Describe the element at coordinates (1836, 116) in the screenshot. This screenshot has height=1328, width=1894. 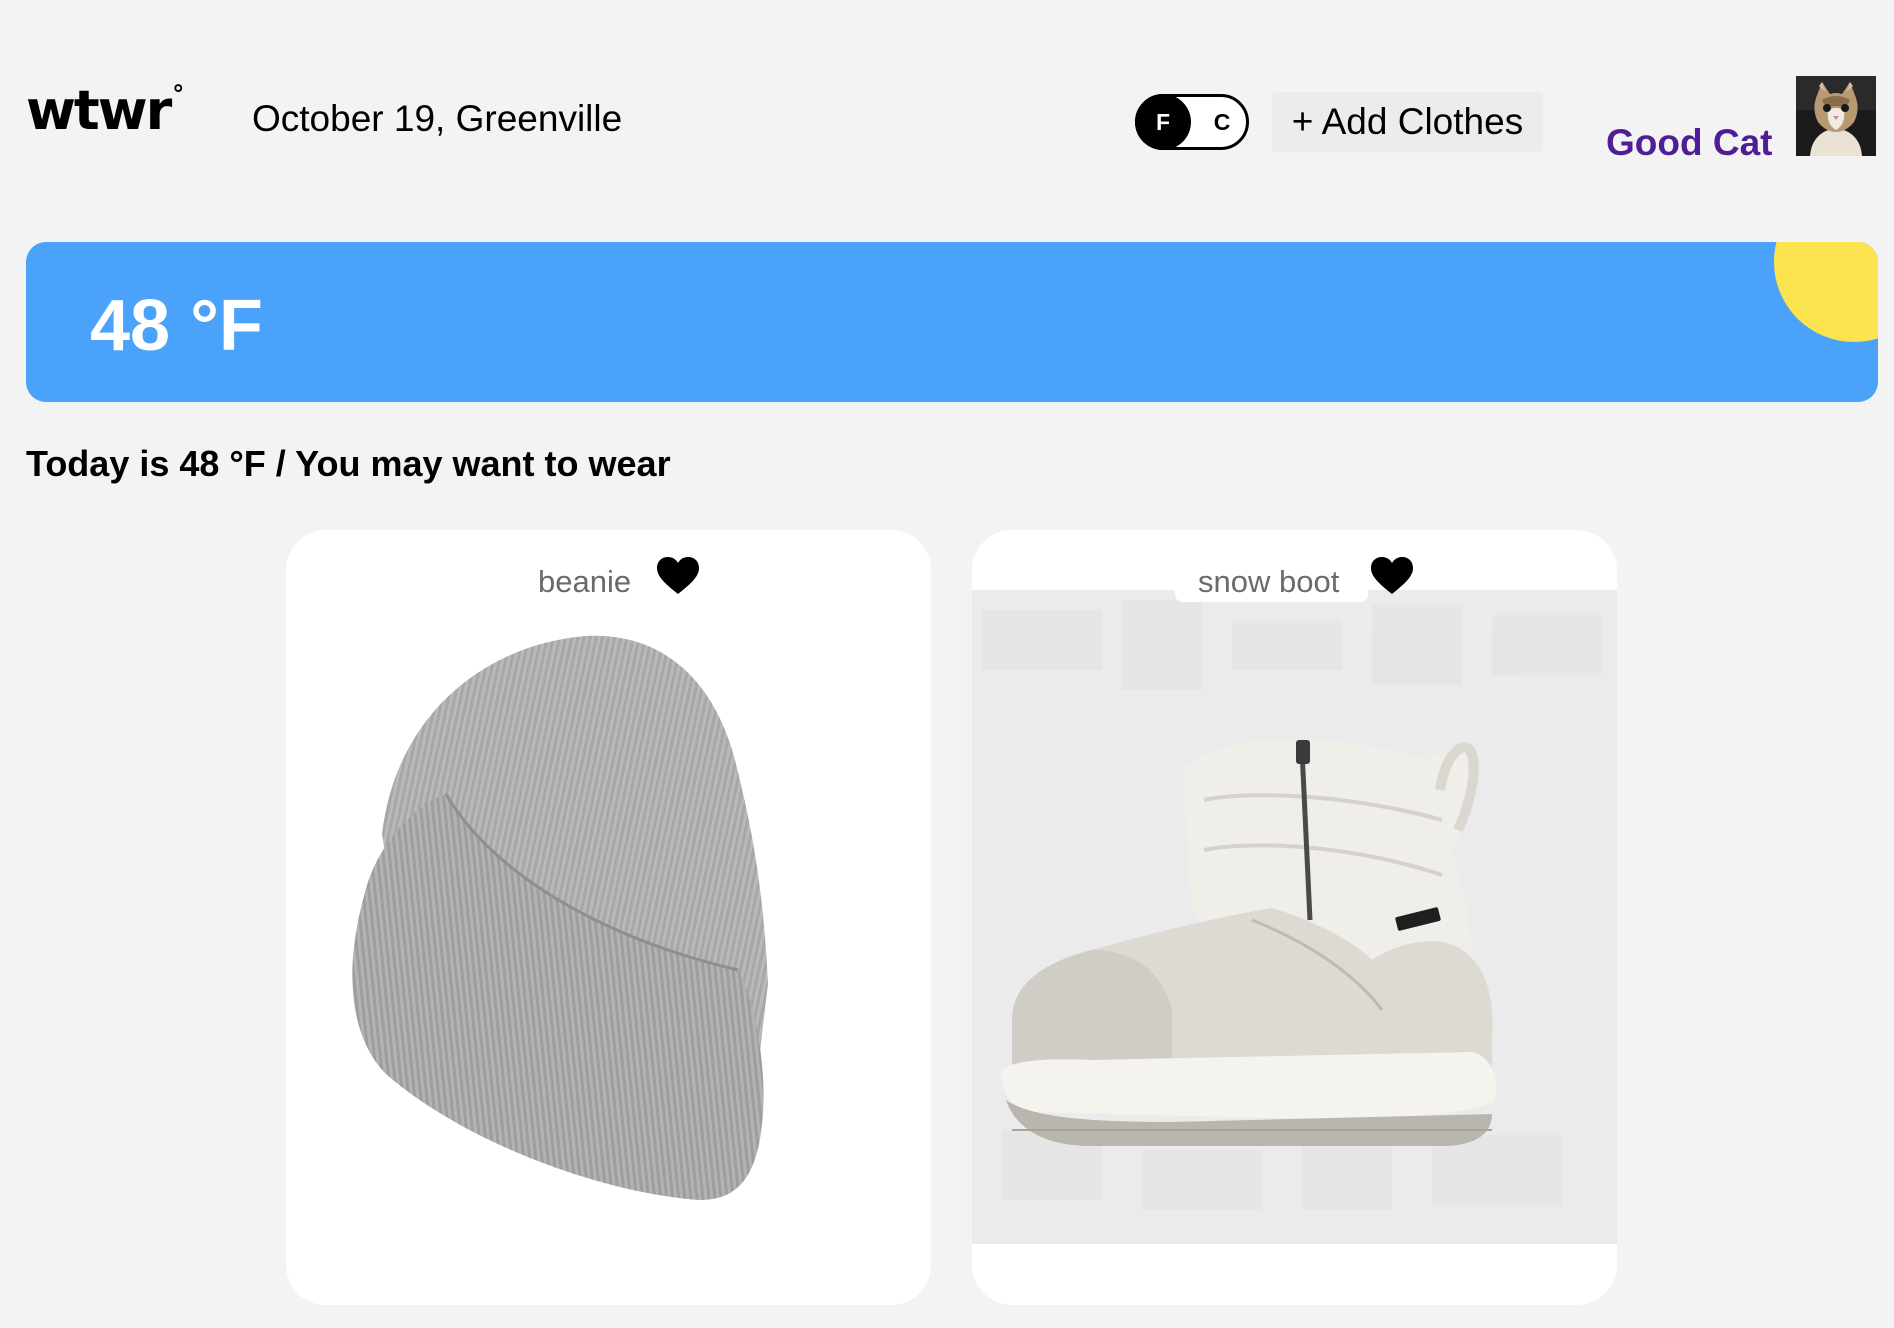
I see `cat-avatar-icon` at that location.